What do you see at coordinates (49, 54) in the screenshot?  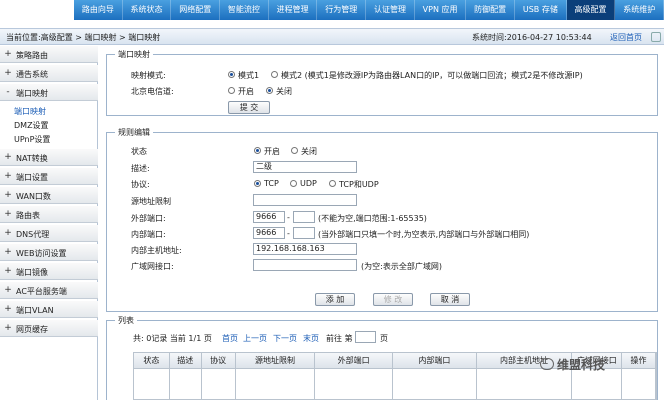 I see `sidebar-item: + 策略路由` at bounding box center [49, 54].